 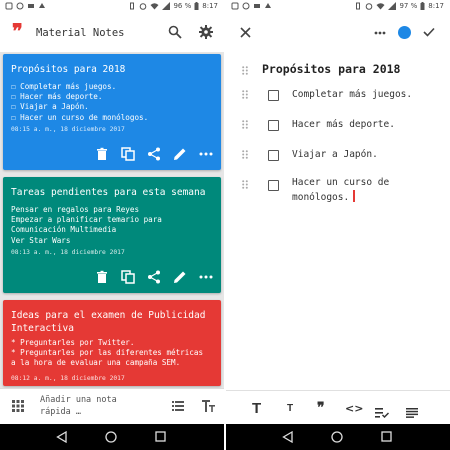 I want to click on format-toolbar: T T ❞ <>, so click(x=338, y=407).